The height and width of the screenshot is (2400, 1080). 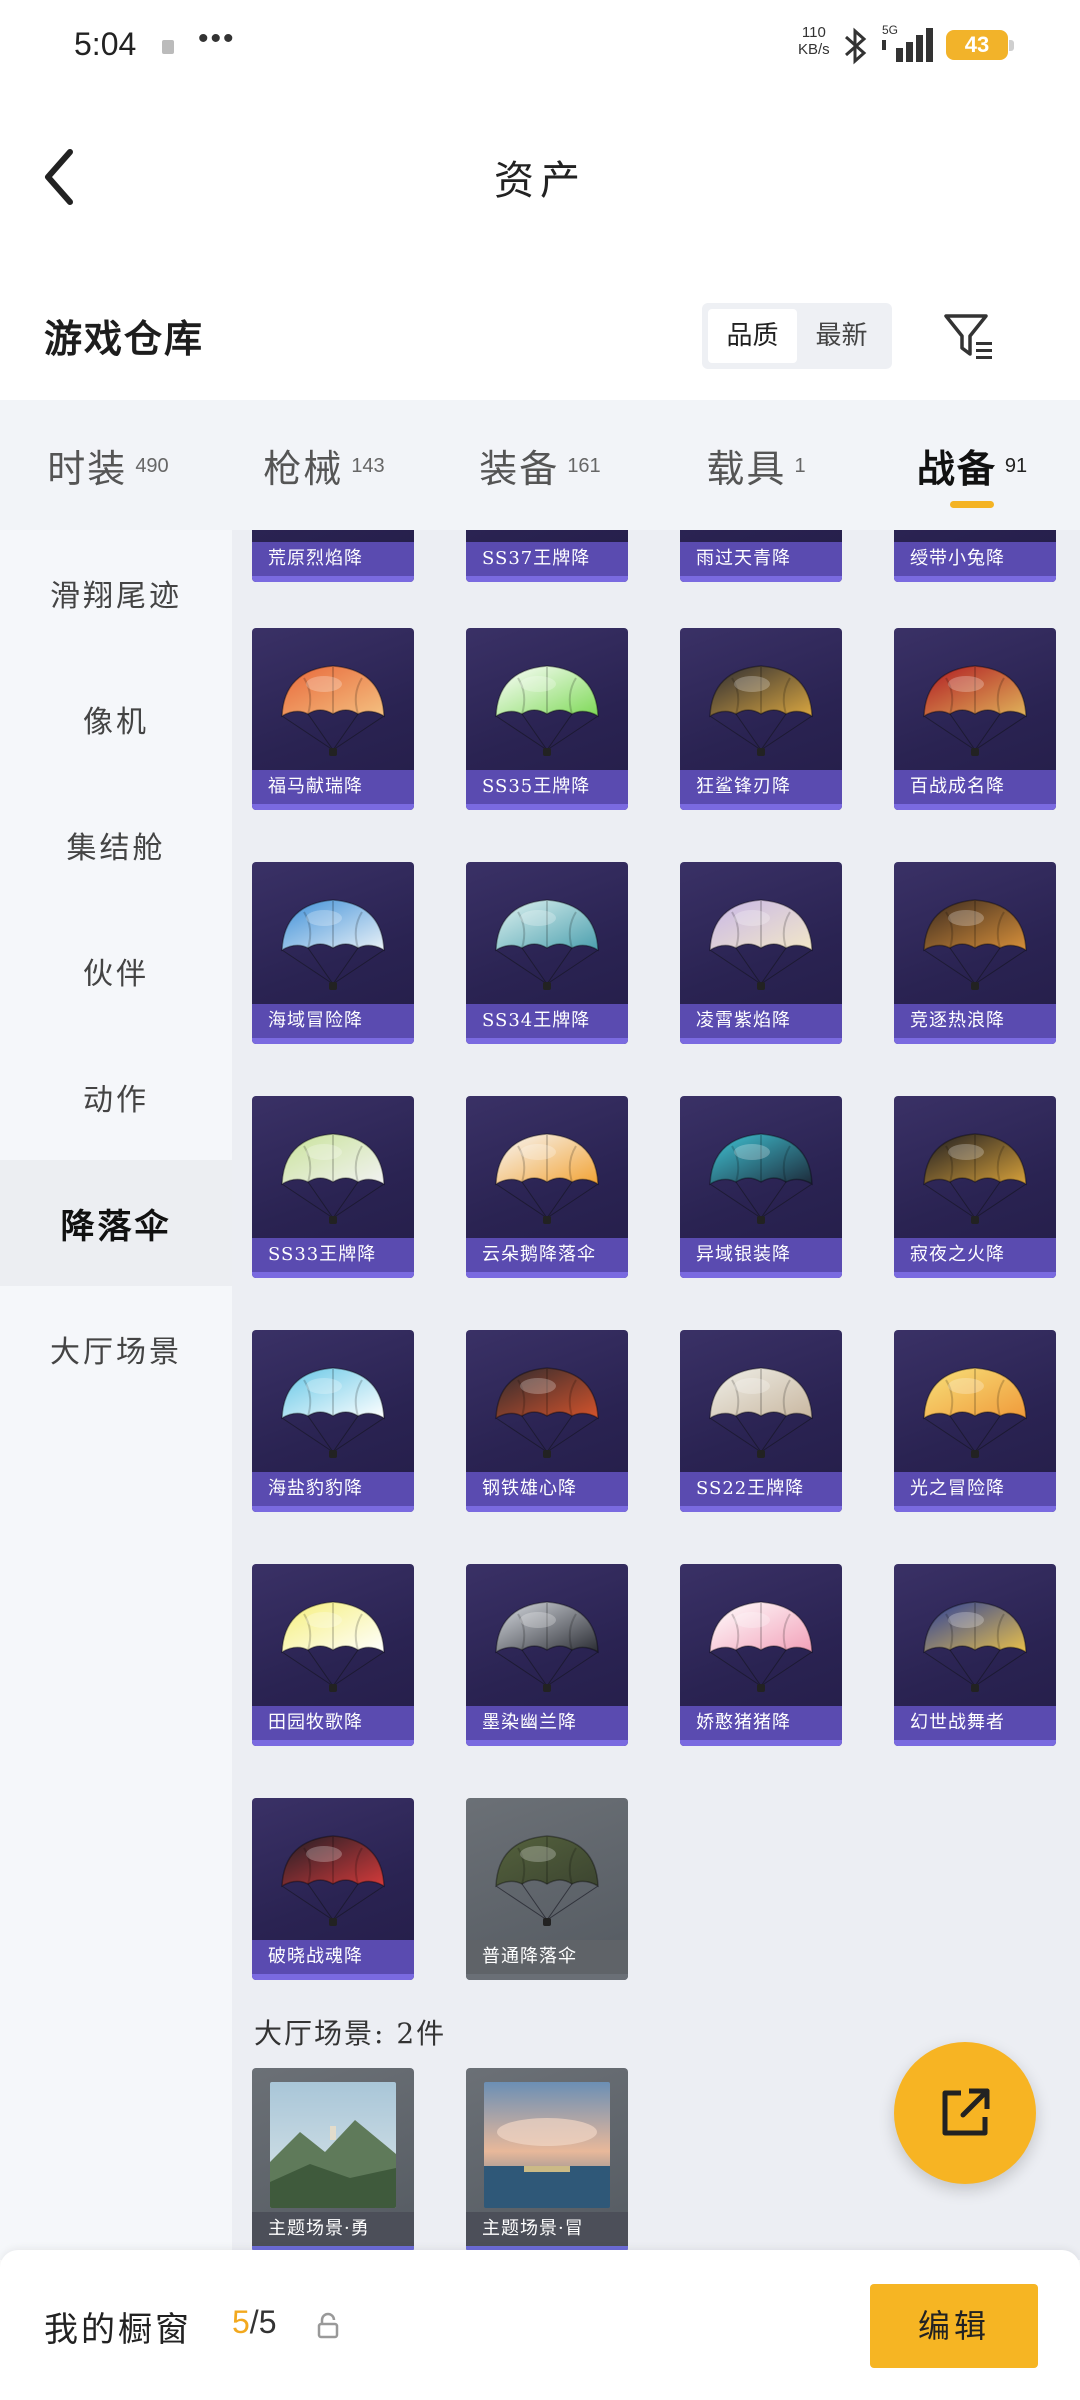 I want to click on showcase-bar: 我的橱窗 5/5 编辑, so click(x=540, y=2325).